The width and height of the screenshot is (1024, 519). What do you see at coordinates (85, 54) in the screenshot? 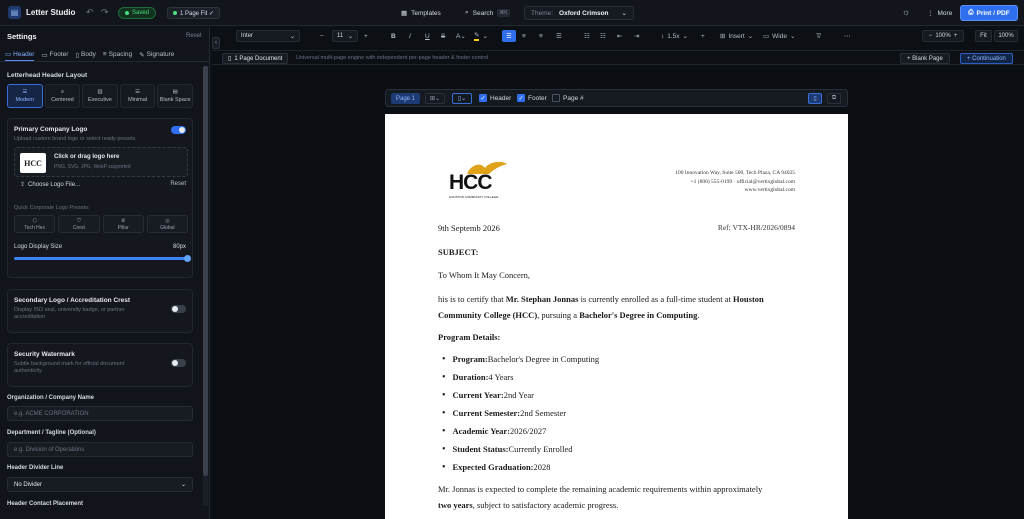
I see `tab-body: ▯ Body` at bounding box center [85, 54].